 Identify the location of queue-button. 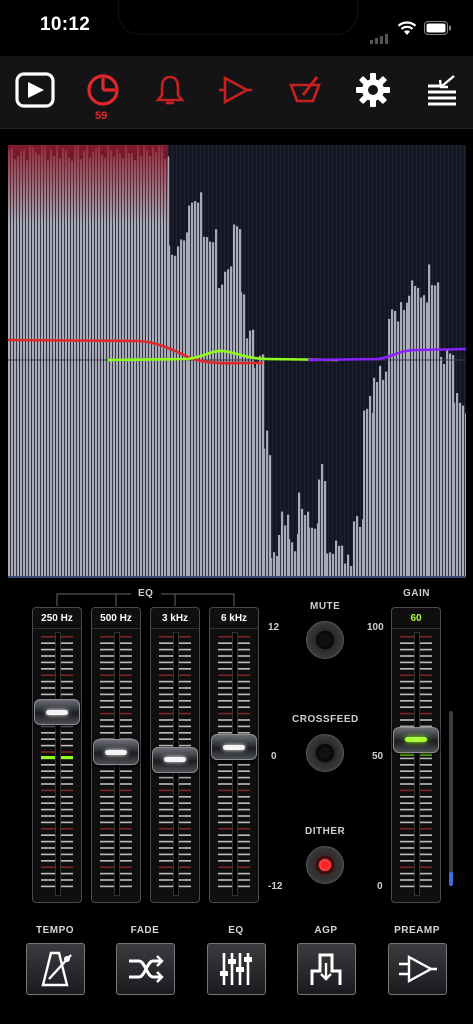
(441, 90).